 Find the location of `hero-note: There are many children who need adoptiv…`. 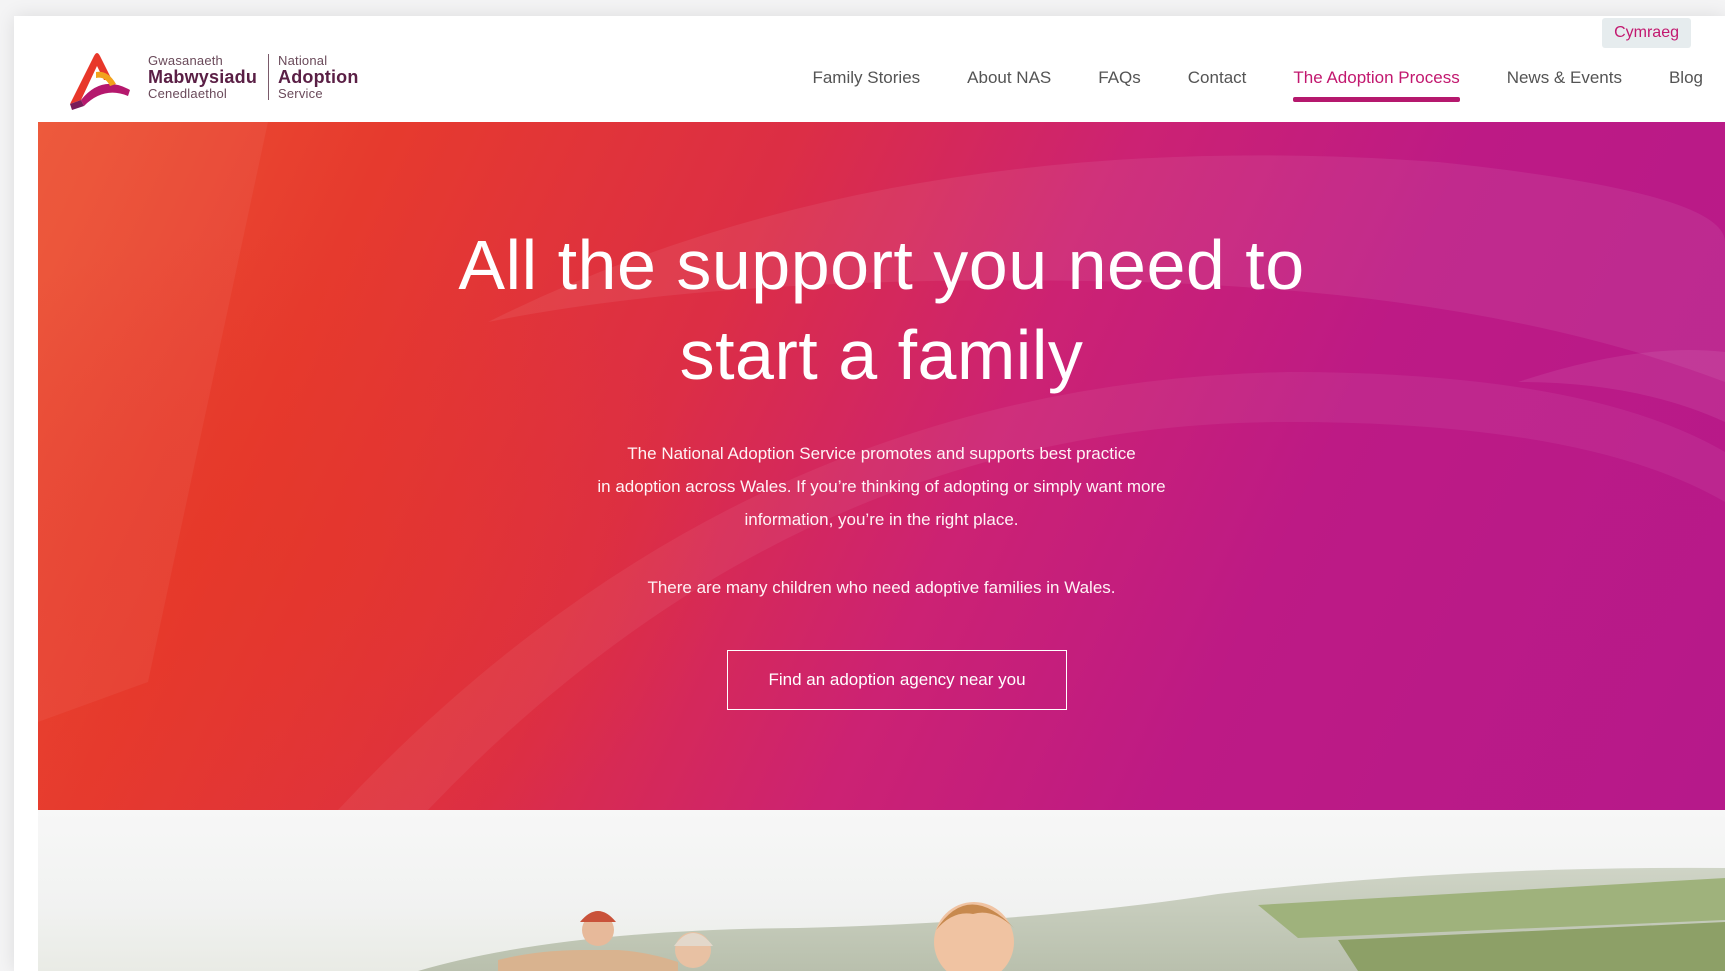

hero-note: There are many children who need adoptiv… is located at coordinates (881, 587).